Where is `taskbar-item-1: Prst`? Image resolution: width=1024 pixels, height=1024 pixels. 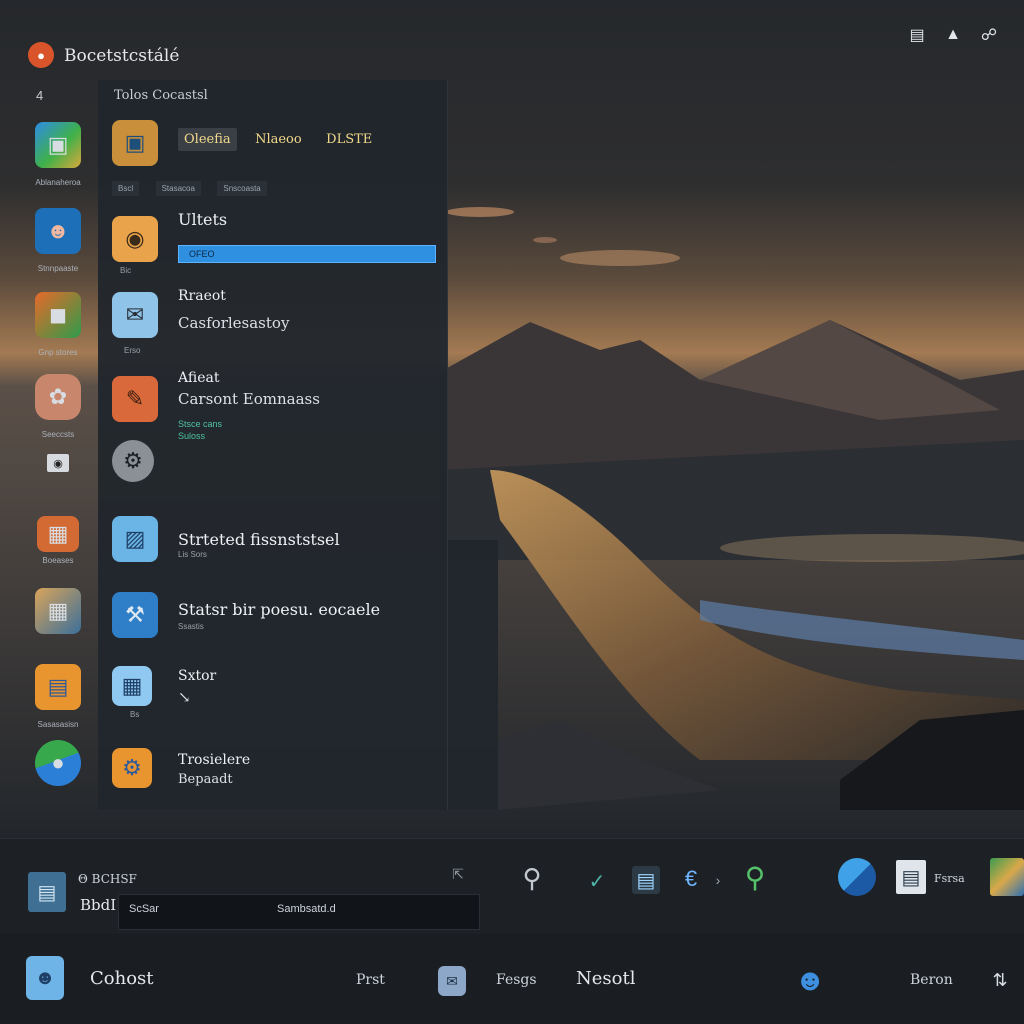
taskbar-item-1: Prst is located at coordinates (370, 980).